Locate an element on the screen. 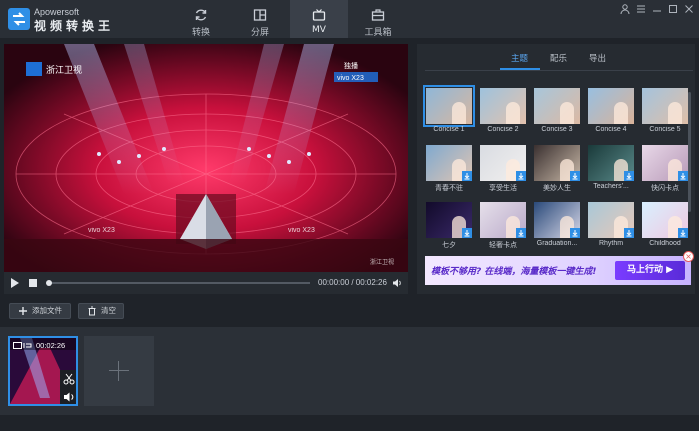 This screenshot has height=431, width=699. maximize-icon is located at coordinates (673, 9).